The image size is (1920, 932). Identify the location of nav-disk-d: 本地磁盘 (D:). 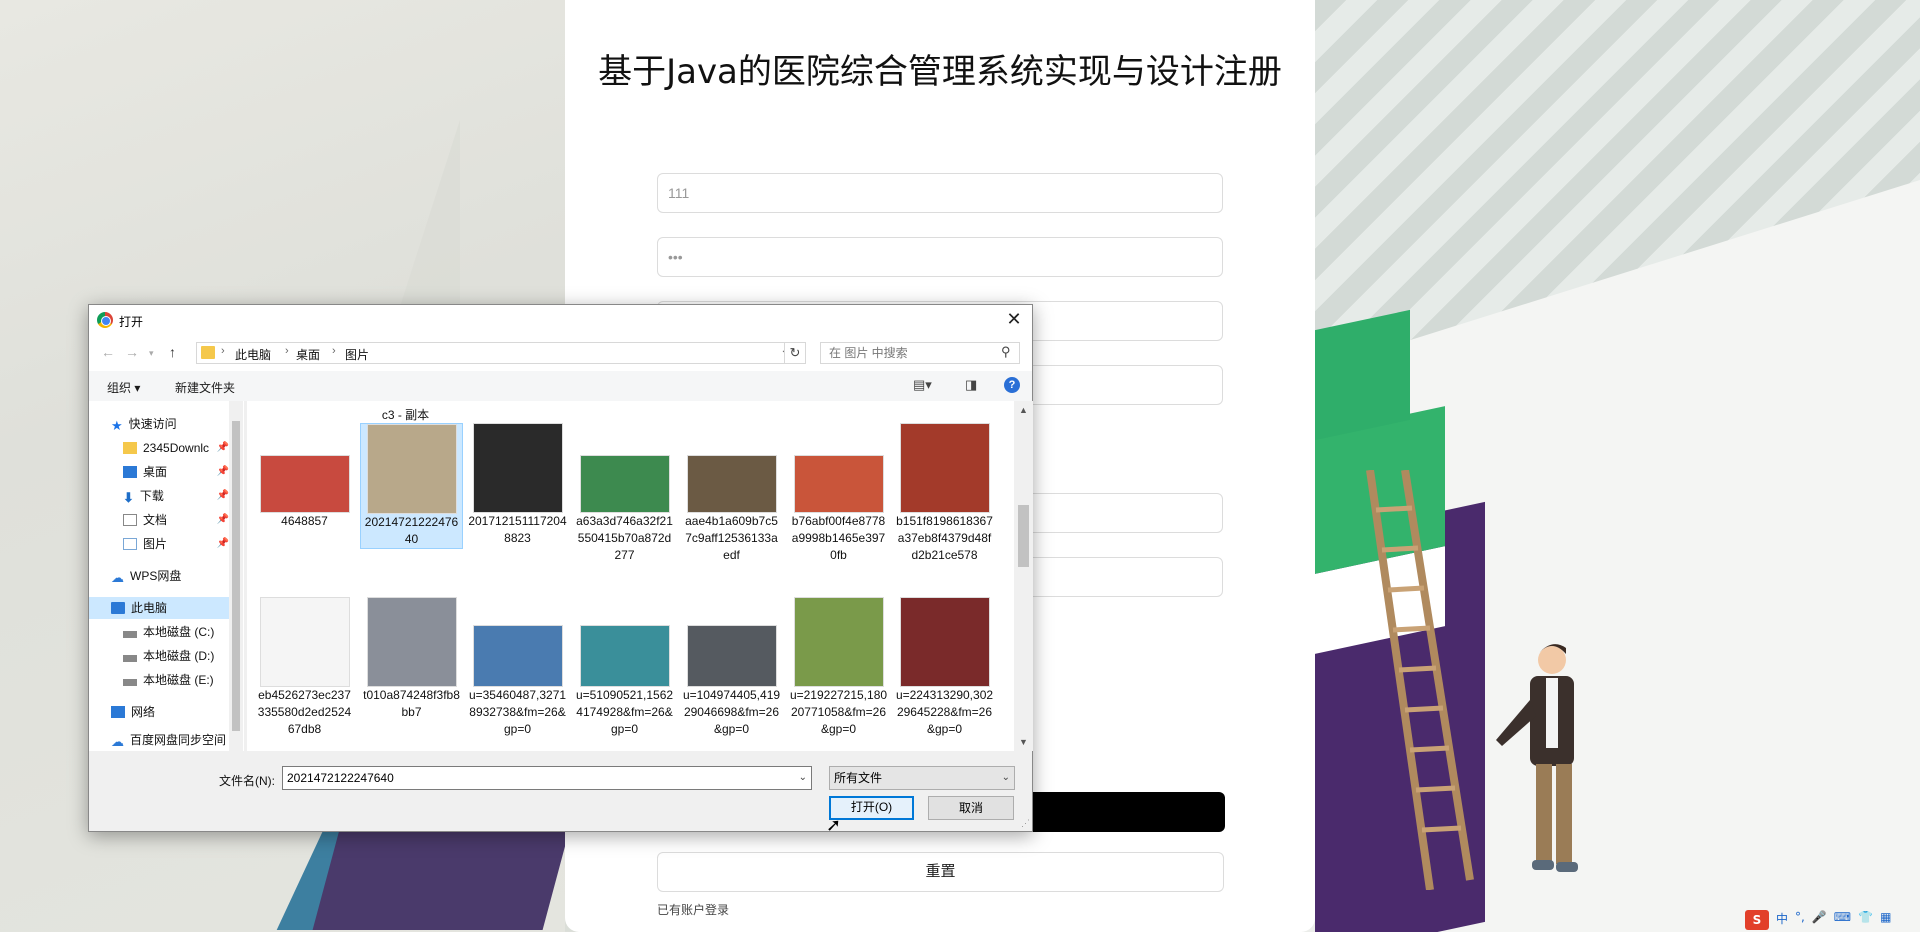
(168, 656).